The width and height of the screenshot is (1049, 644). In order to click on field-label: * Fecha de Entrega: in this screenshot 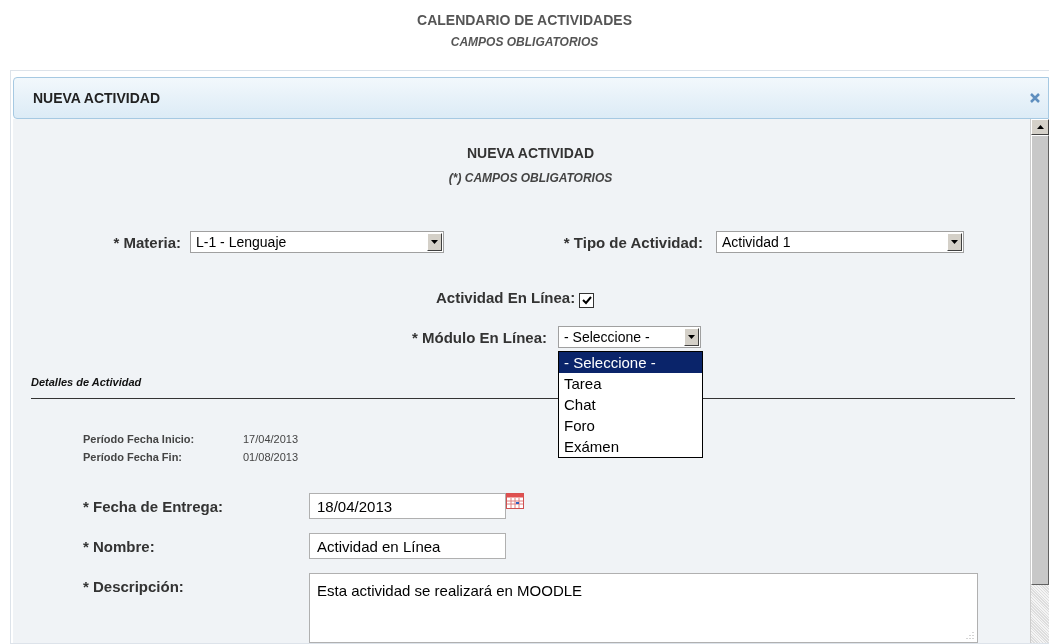, I will do `click(154, 506)`.